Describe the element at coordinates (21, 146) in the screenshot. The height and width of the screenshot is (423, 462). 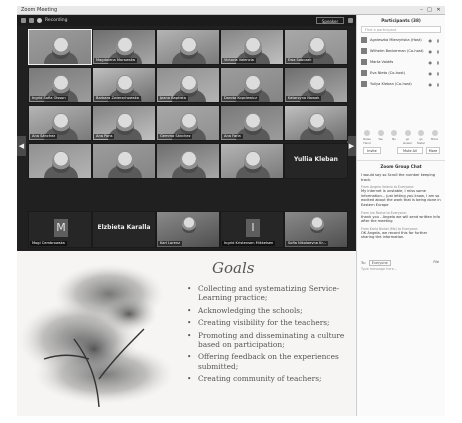
I see `prev-page-arrow: ◀` at that location.